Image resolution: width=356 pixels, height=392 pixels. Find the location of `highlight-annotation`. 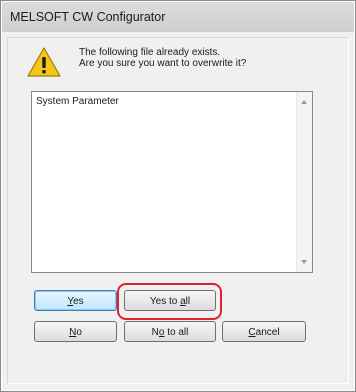

highlight-annotation is located at coordinates (169, 301).